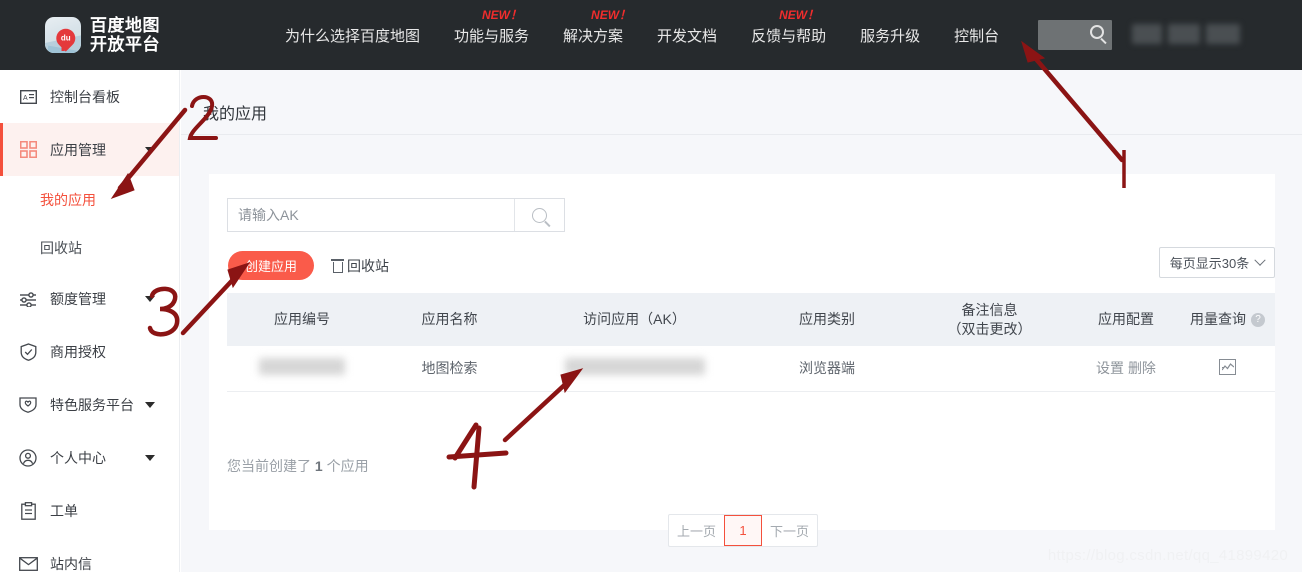  What do you see at coordinates (827, 369) in the screenshot?
I see `cell-app-category: 浏览器端` at bounding box center [827, 369].